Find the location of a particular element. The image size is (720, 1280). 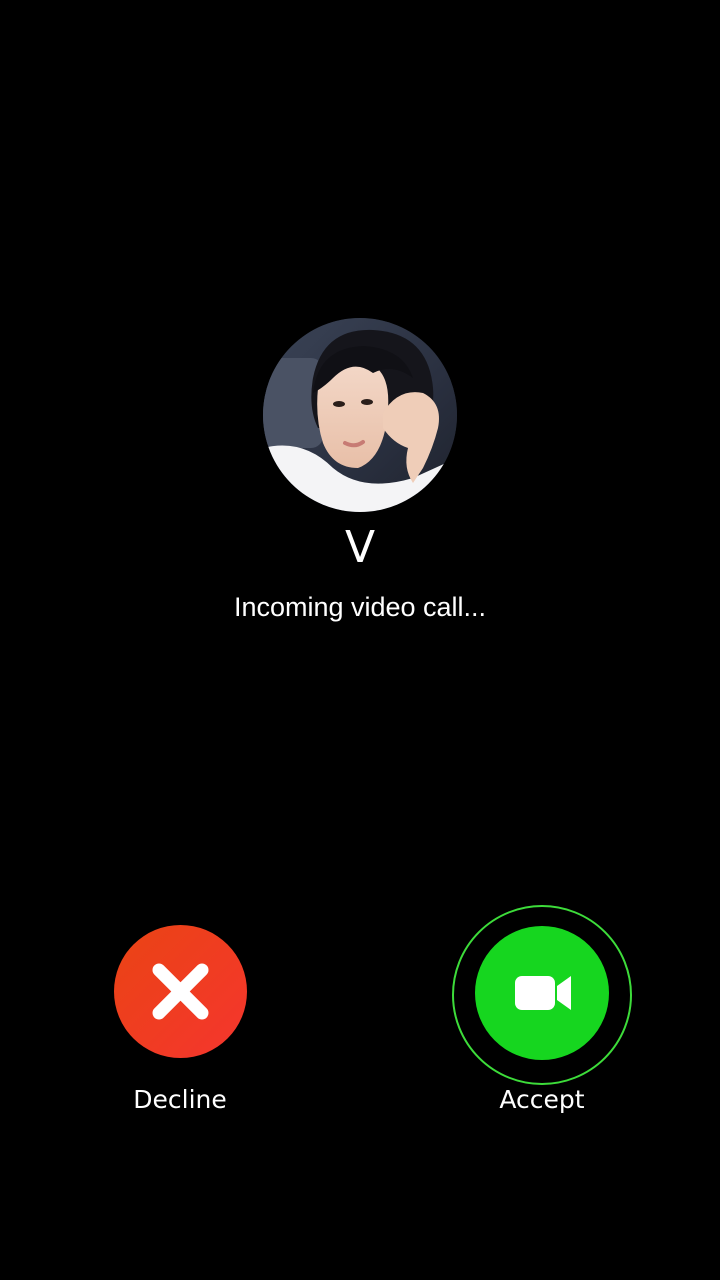

video-camera-icon is located at coordinates (543, 993).